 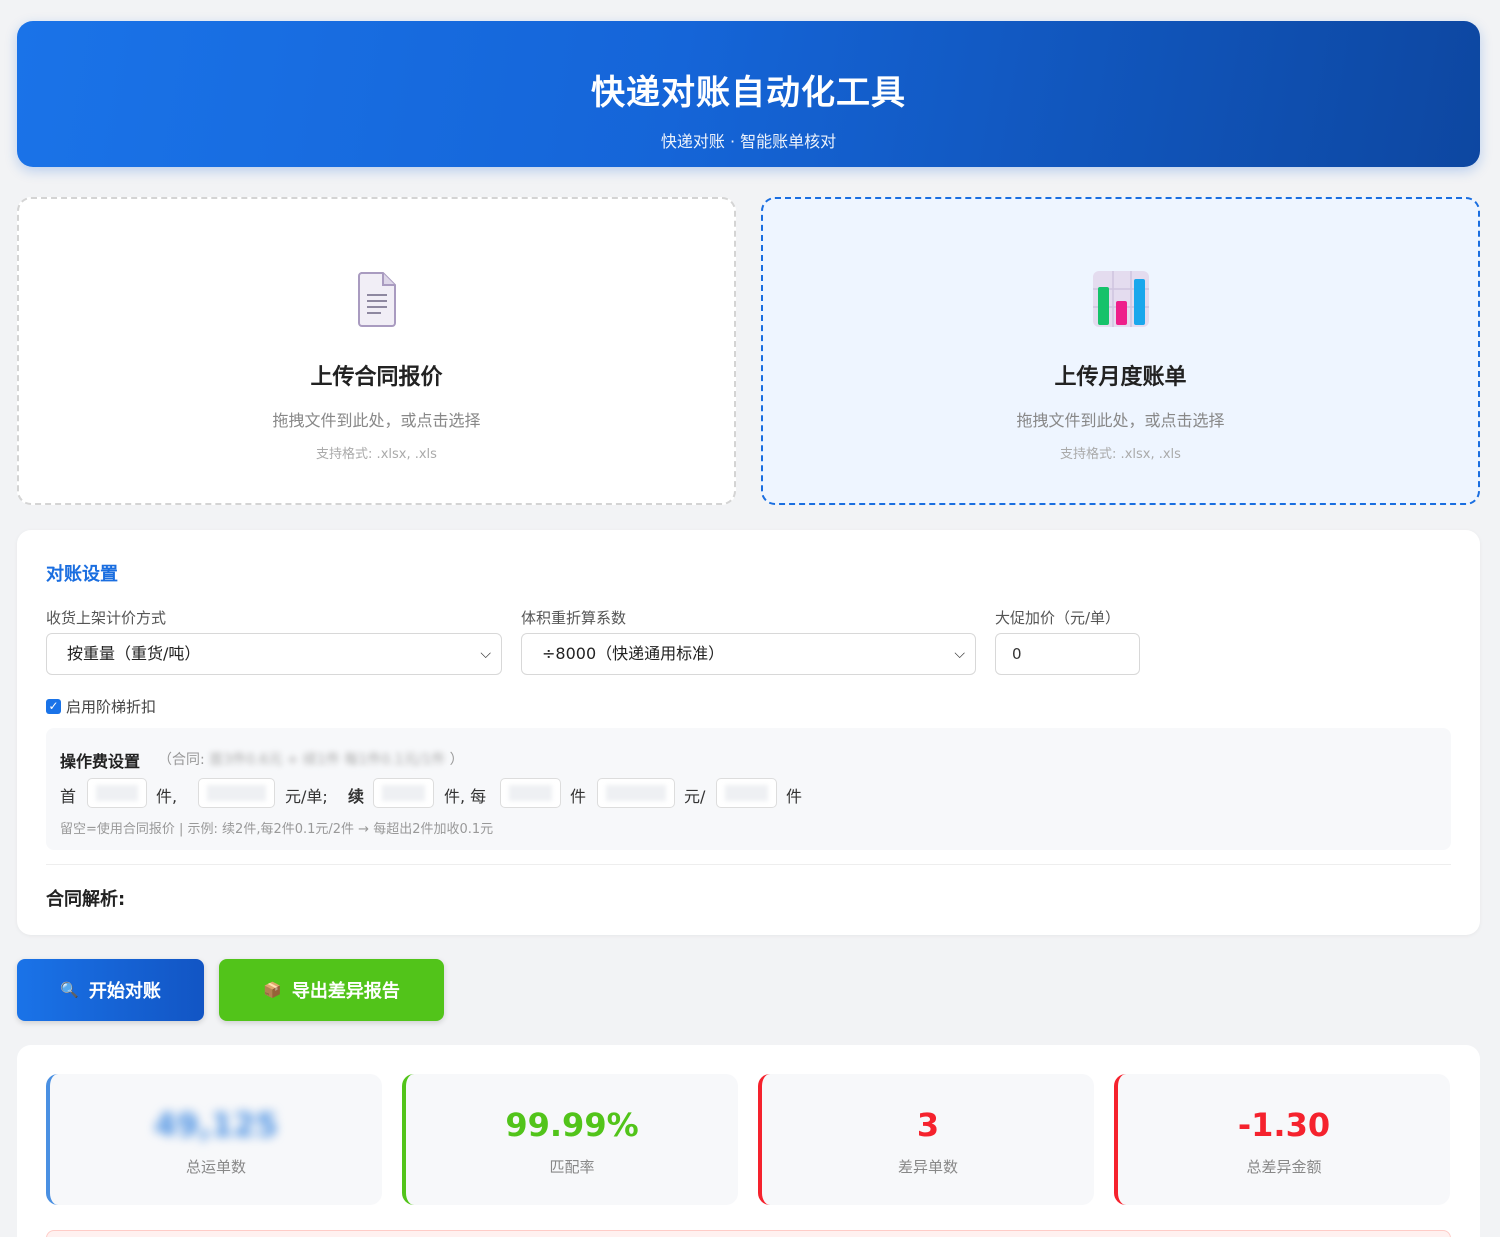 What do you see at coordinates (376, 299) in the screenshot?
I see `document-icon` at bounding box center [376, 299].